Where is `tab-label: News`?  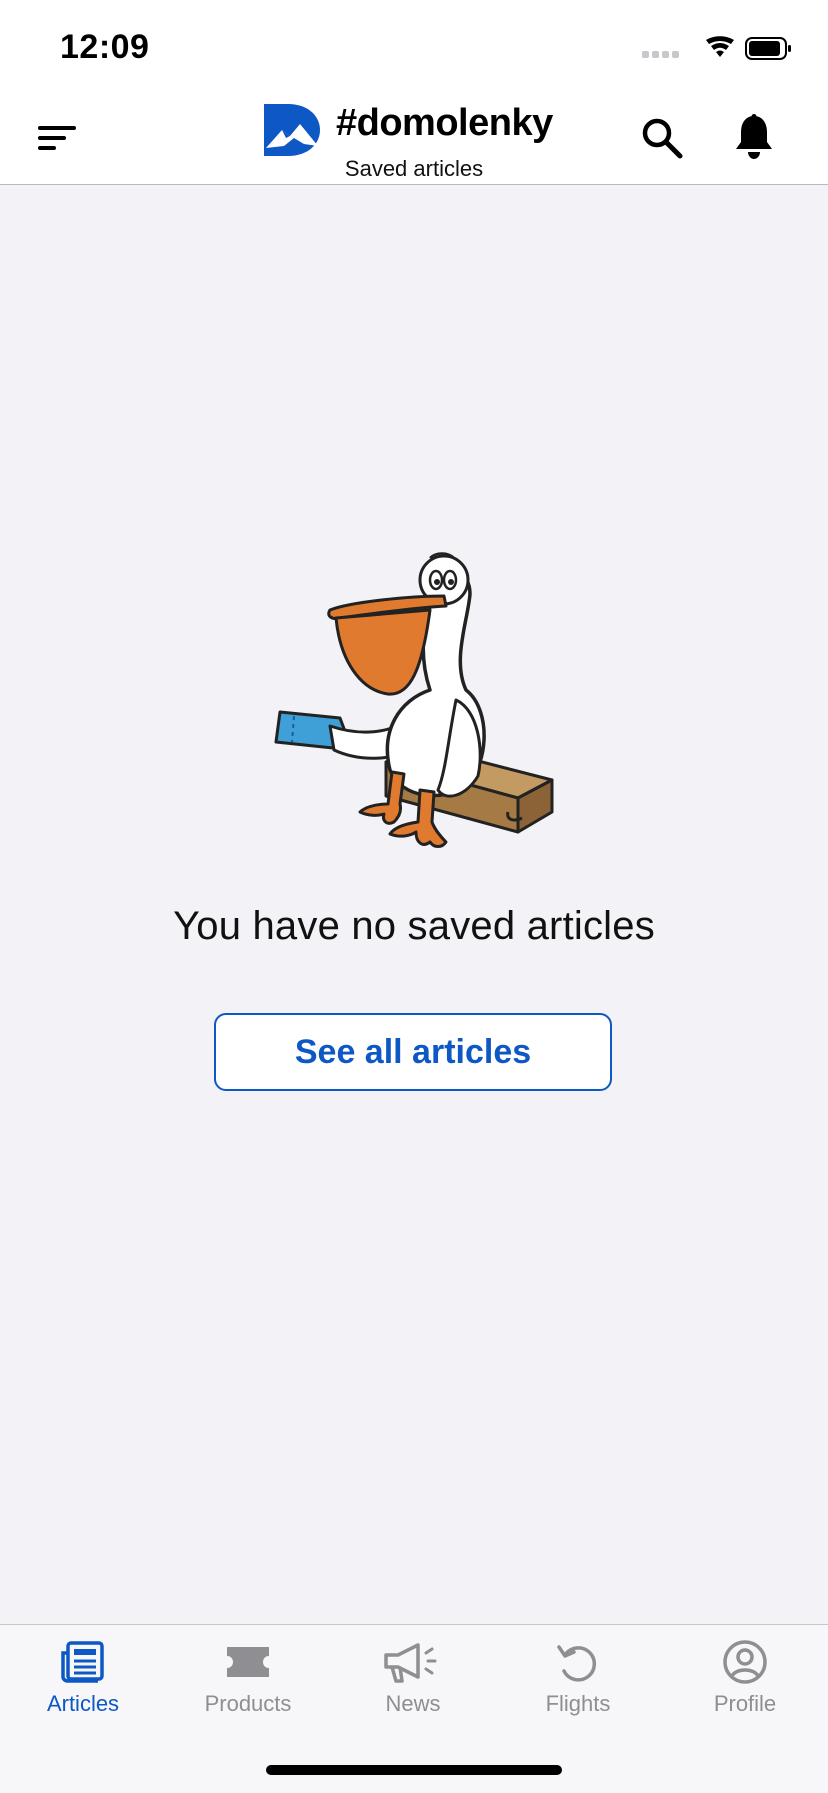 tab-label: News is located at coordinates (413, 1703).